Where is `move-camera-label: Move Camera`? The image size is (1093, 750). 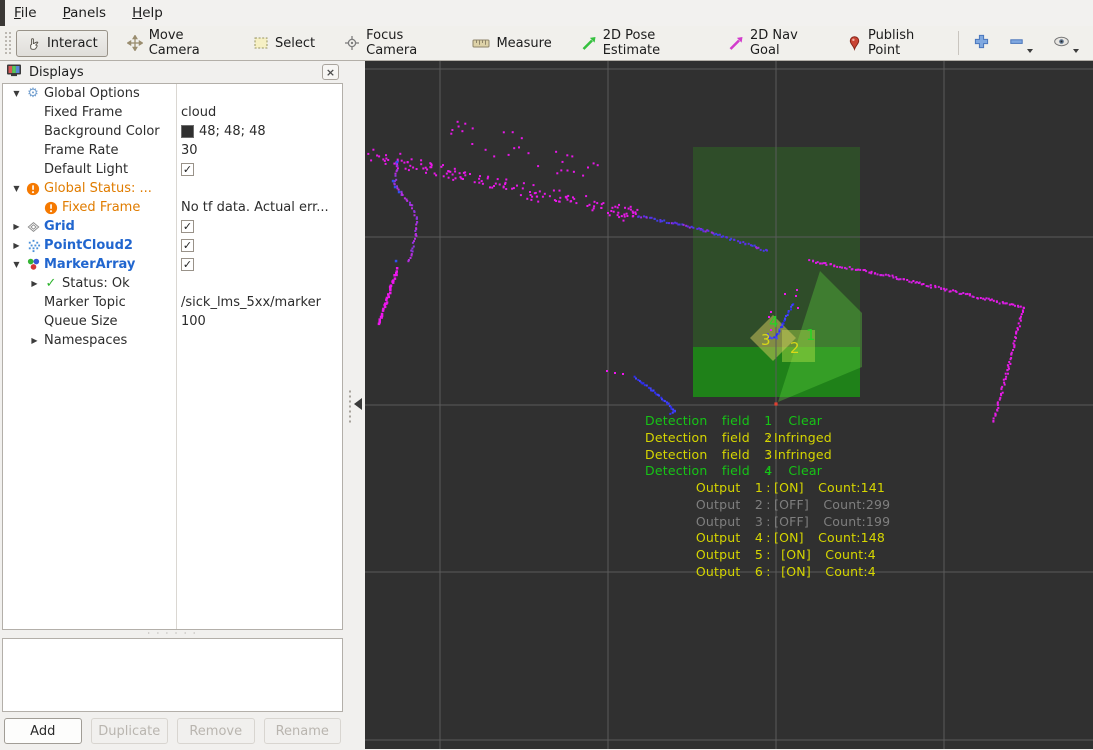
move-camera-label: Move Camera is located at coordinates (174, 43).